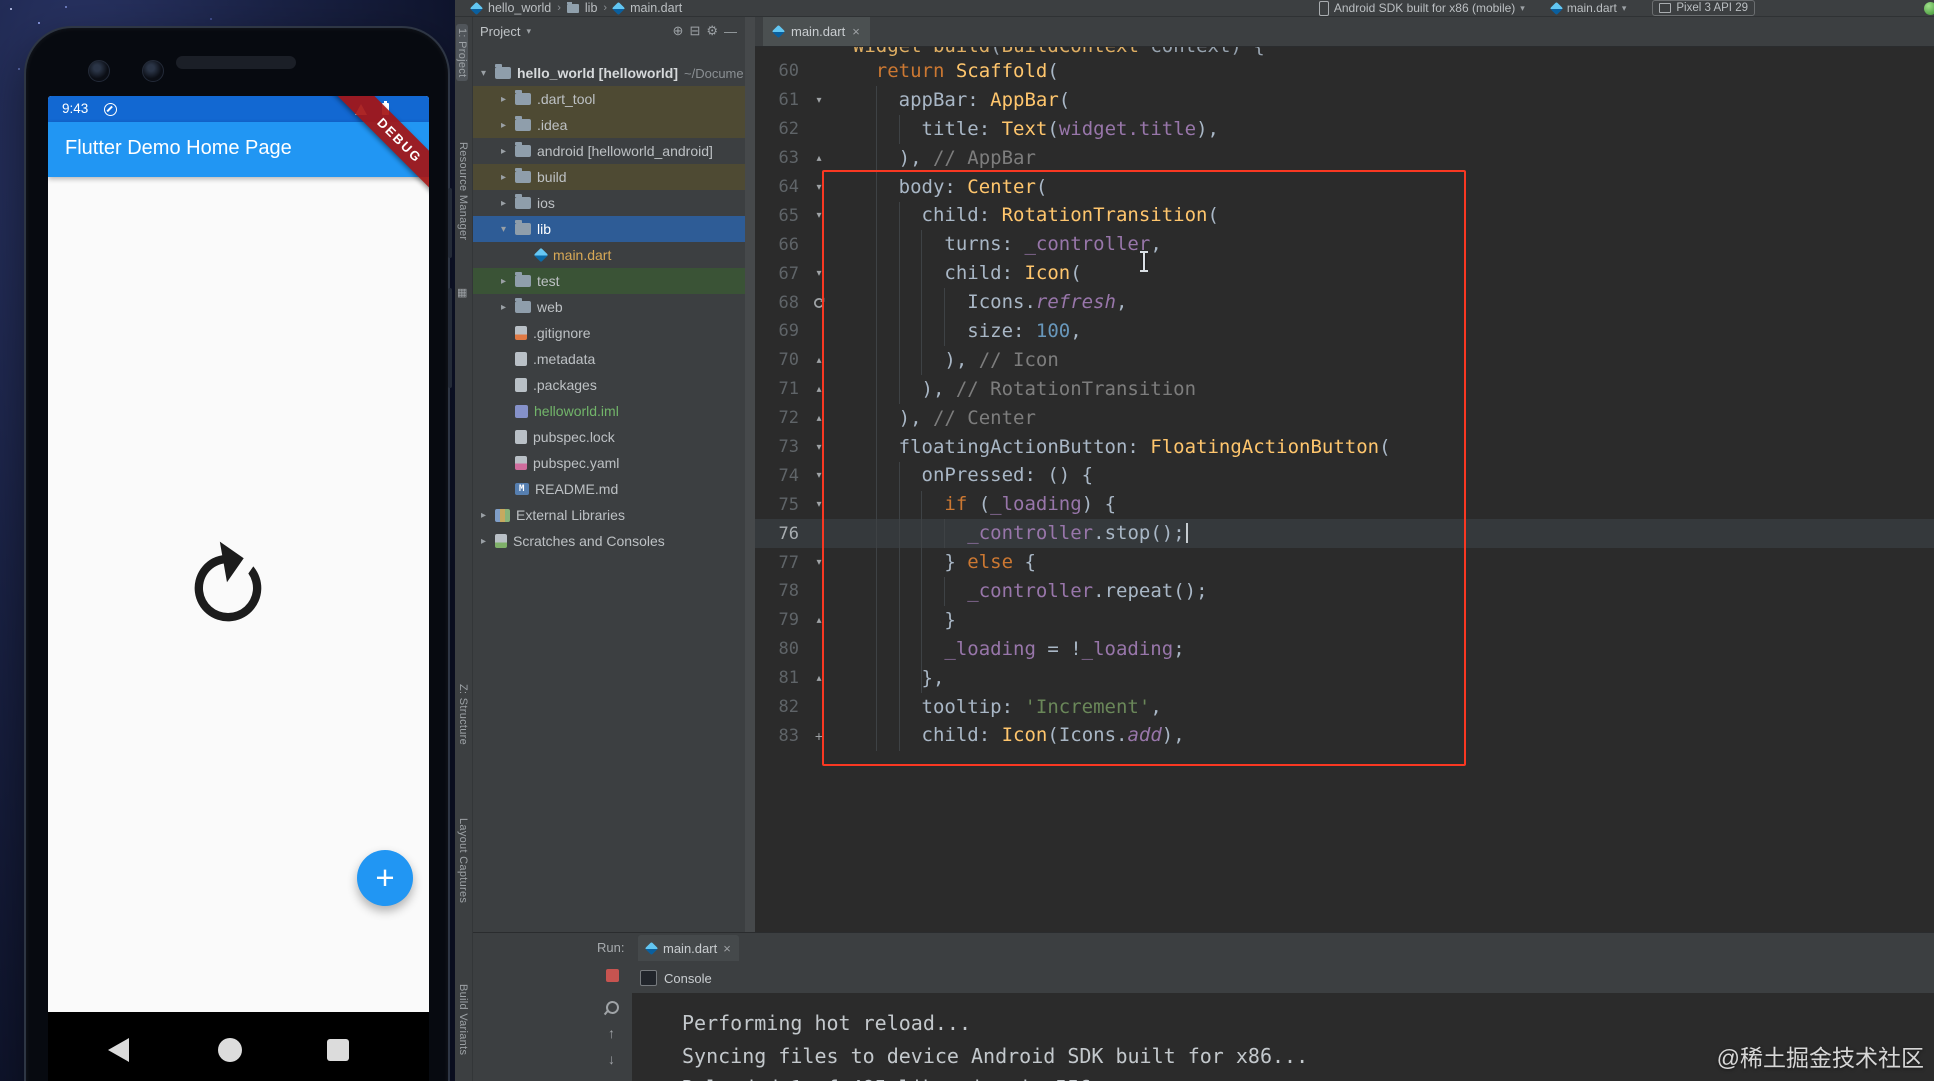 The height and width of the screenshot is (1081, 1934). I want to click on tree-item-gitignore: .gitignore, so click(608, 333).